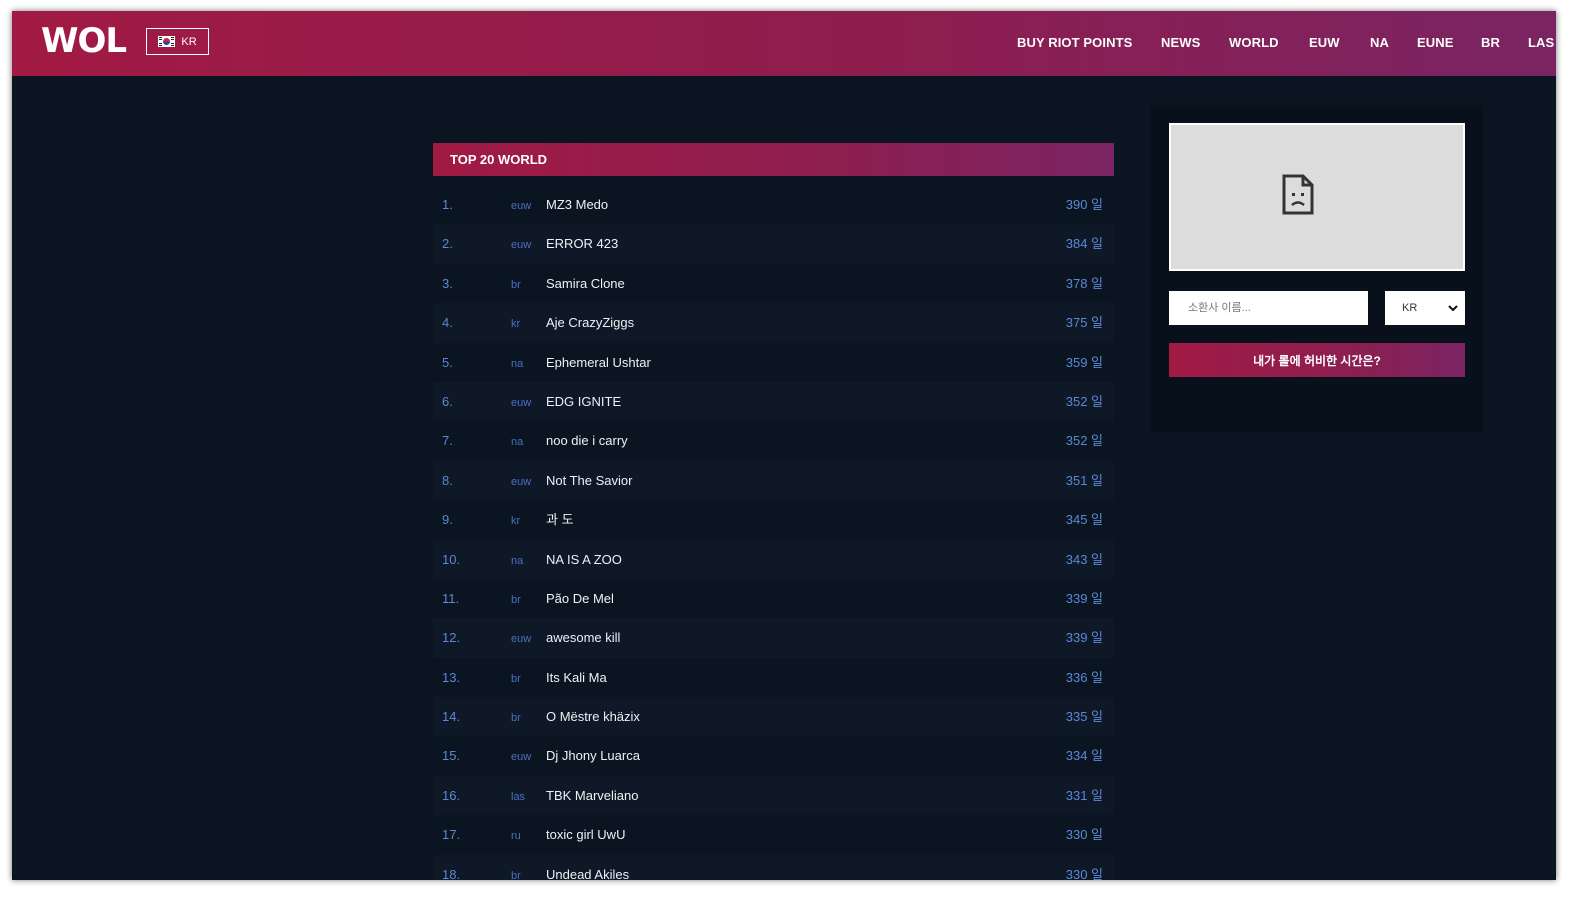 Image resolution: width=1593 pixels, height=907 pixels. What do you see at coordinates (447, 204) in the screenshot?
I see `rank-number: 1.` at bounding box center [447, 204].